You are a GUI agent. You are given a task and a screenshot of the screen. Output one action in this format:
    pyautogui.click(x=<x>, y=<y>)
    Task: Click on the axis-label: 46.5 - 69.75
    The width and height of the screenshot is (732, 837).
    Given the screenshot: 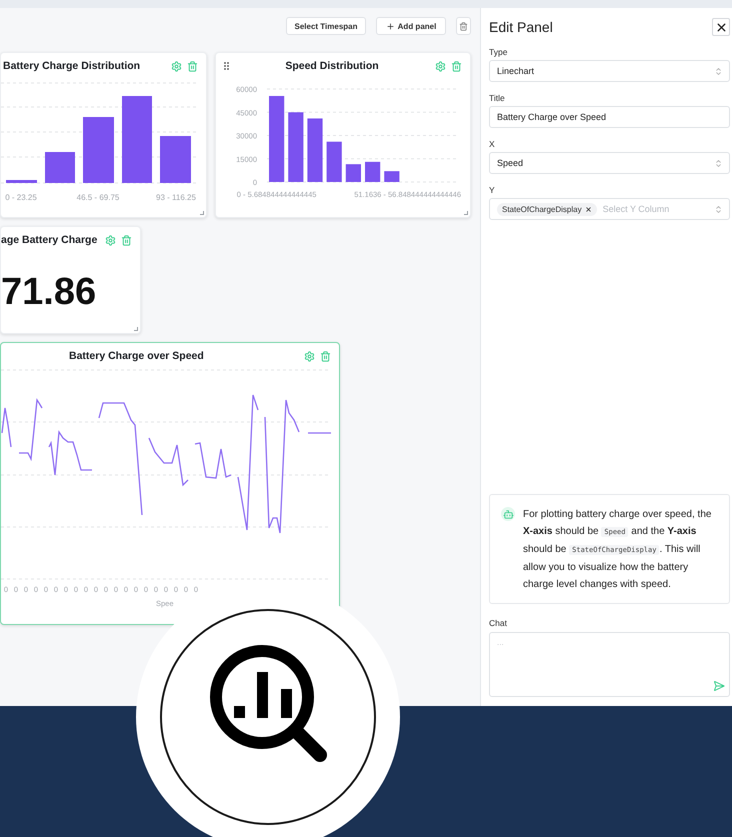 What is the action you would take?
    pyautogui.click(x=98, y=197)
    